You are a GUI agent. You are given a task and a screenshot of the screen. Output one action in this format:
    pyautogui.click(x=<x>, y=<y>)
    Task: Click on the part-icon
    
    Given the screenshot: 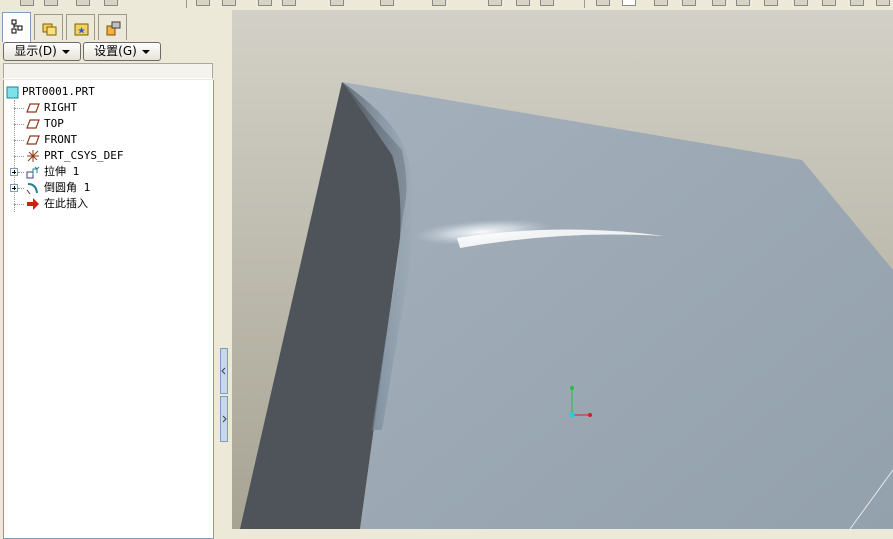 What is the action you would take?
    pyautogui.click(x=12, y=92)
    